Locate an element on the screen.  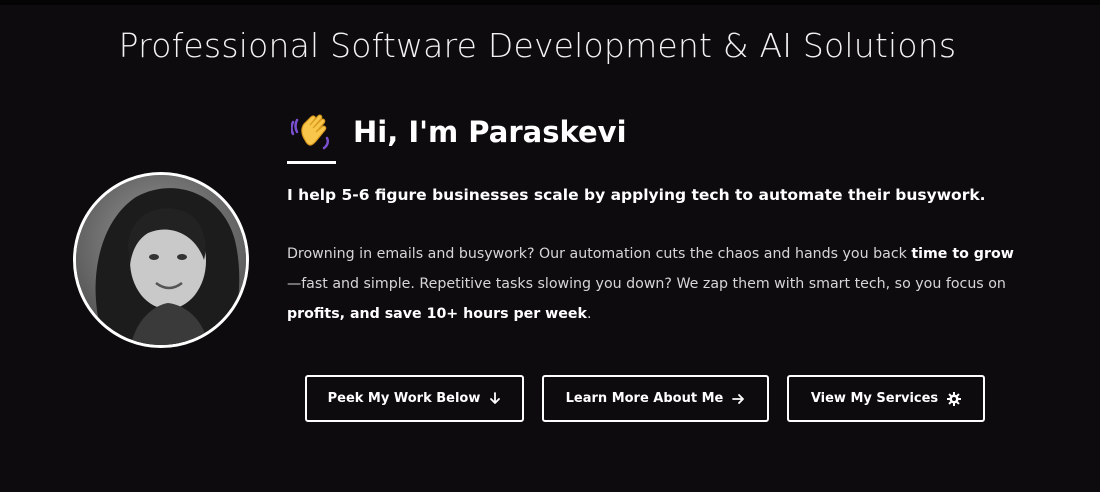
title-underline is located at coordinates (311, 162).